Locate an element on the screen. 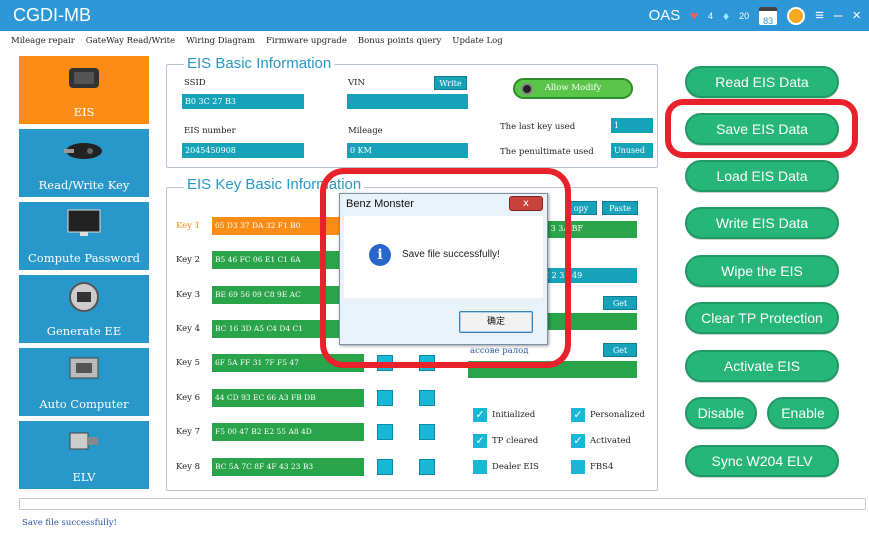 Image resolution: width=869 pixels, height=536 pixels. personalized-checkbox: ✓ Personalized is located at coordinates (608, 415).